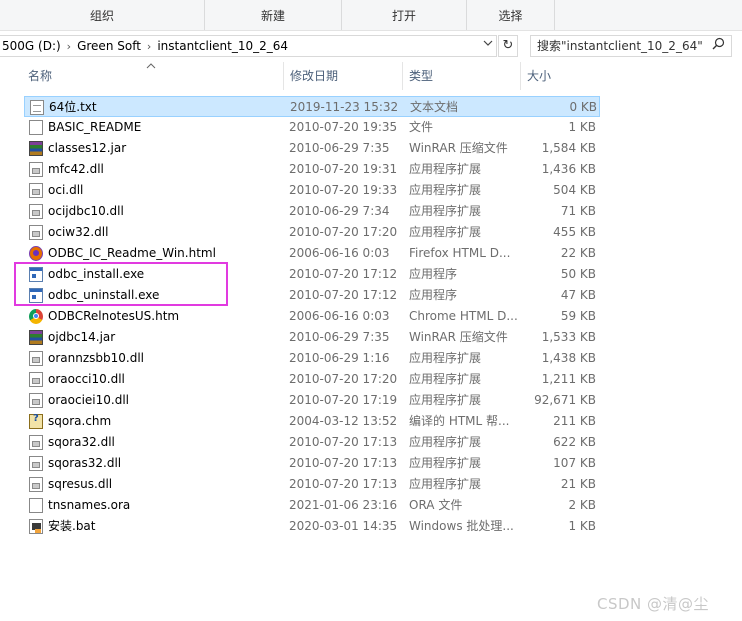  I want to click on file-size: 622 KB, so click(574, 442).